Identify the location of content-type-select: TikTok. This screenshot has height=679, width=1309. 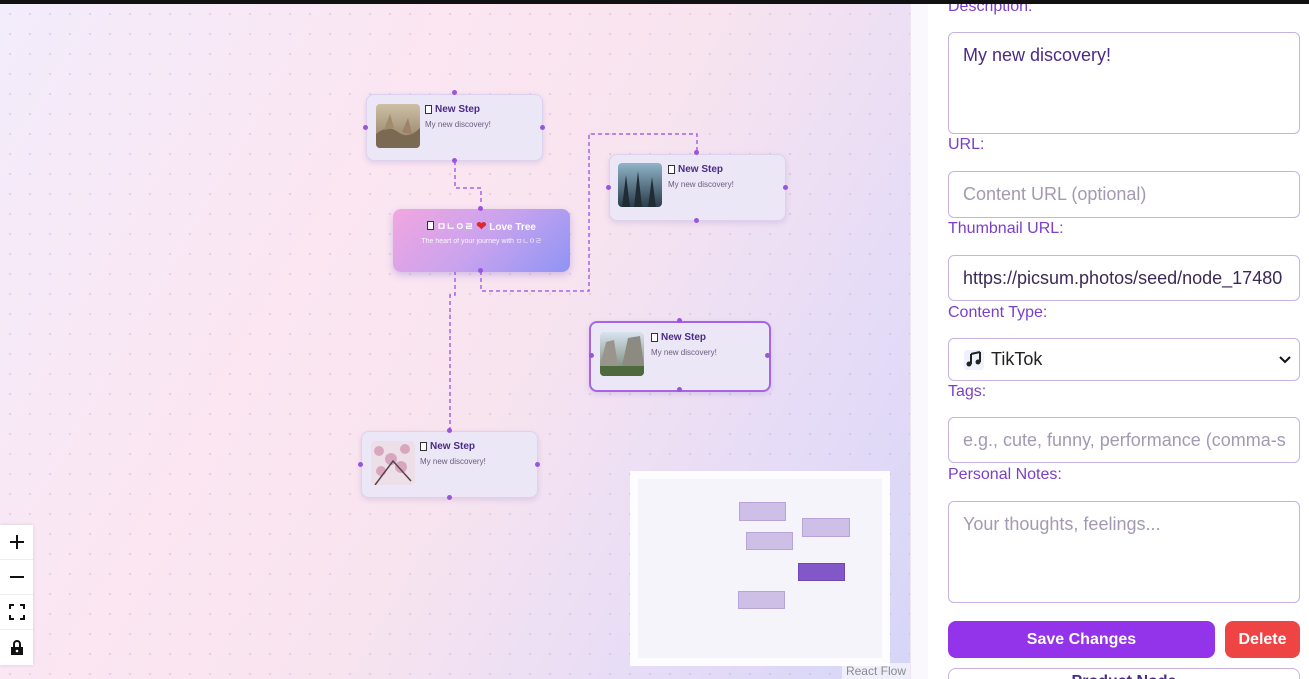
(1124, 359).